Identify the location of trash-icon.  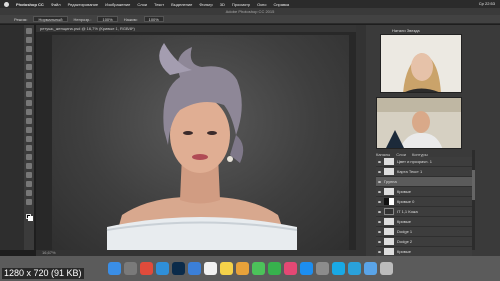
(386, 268).